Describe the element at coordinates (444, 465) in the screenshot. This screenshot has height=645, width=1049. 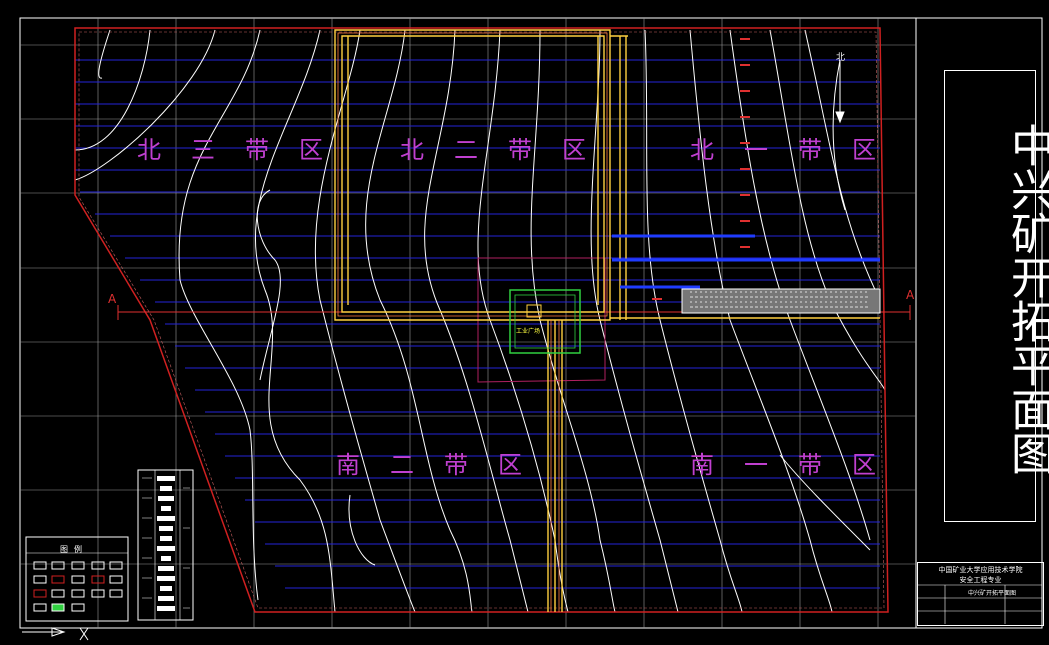
I see `zone-label-nan-er: 南二带区` at that location.